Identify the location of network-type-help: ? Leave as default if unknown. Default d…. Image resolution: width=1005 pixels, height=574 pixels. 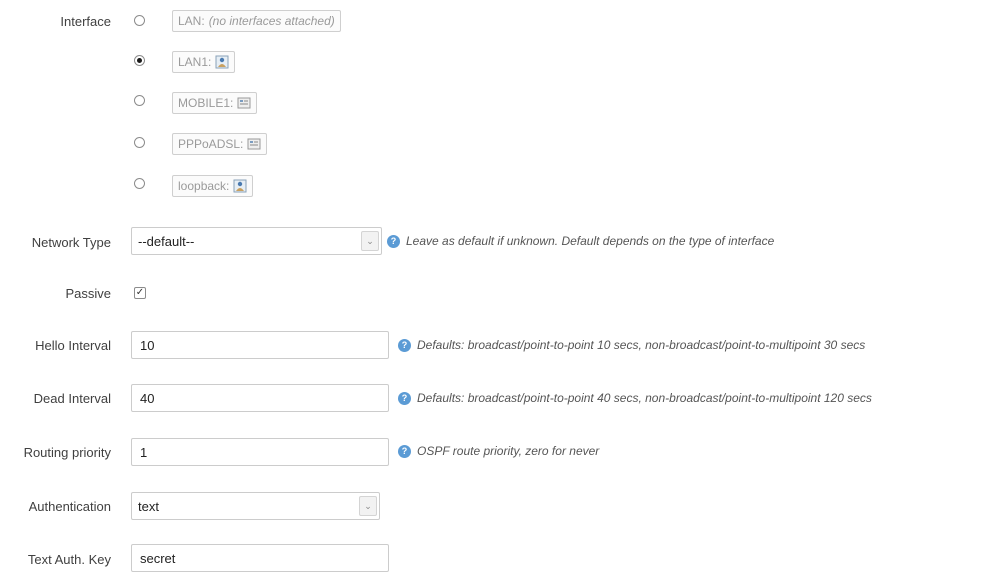
(580, 241).